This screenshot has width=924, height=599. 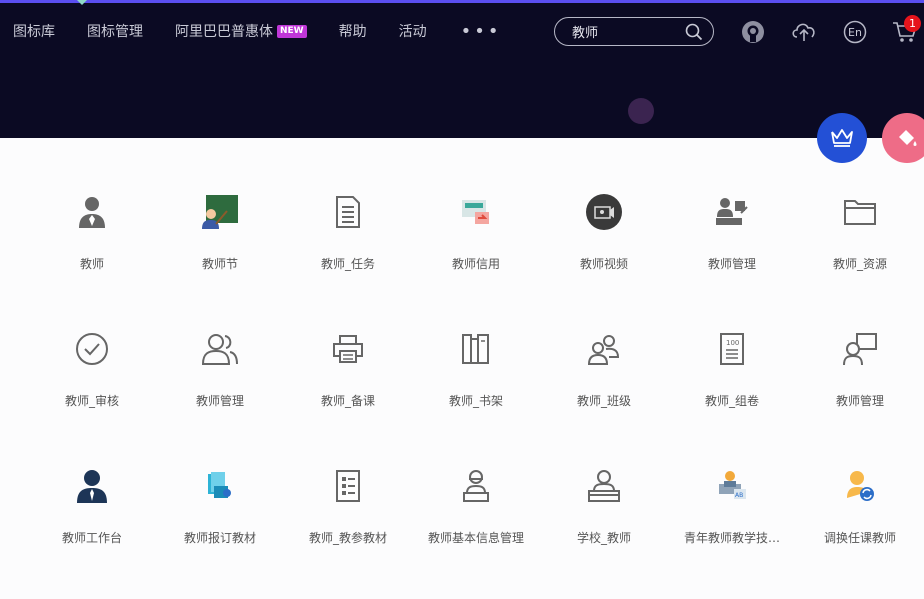 What do you see at coordinates (732, 349) in the screenshot?
I see `exam-paper-icon: 100` at bounding box center [732, 349].